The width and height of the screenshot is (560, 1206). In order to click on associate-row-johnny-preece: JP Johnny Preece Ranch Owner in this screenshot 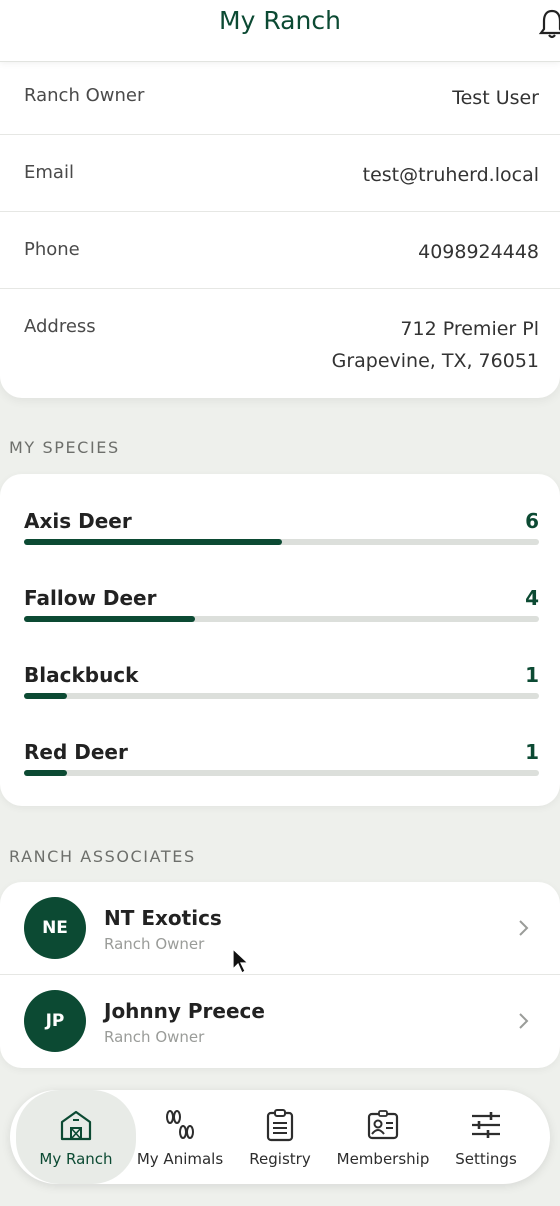, I will do `click(280, 1021)`.